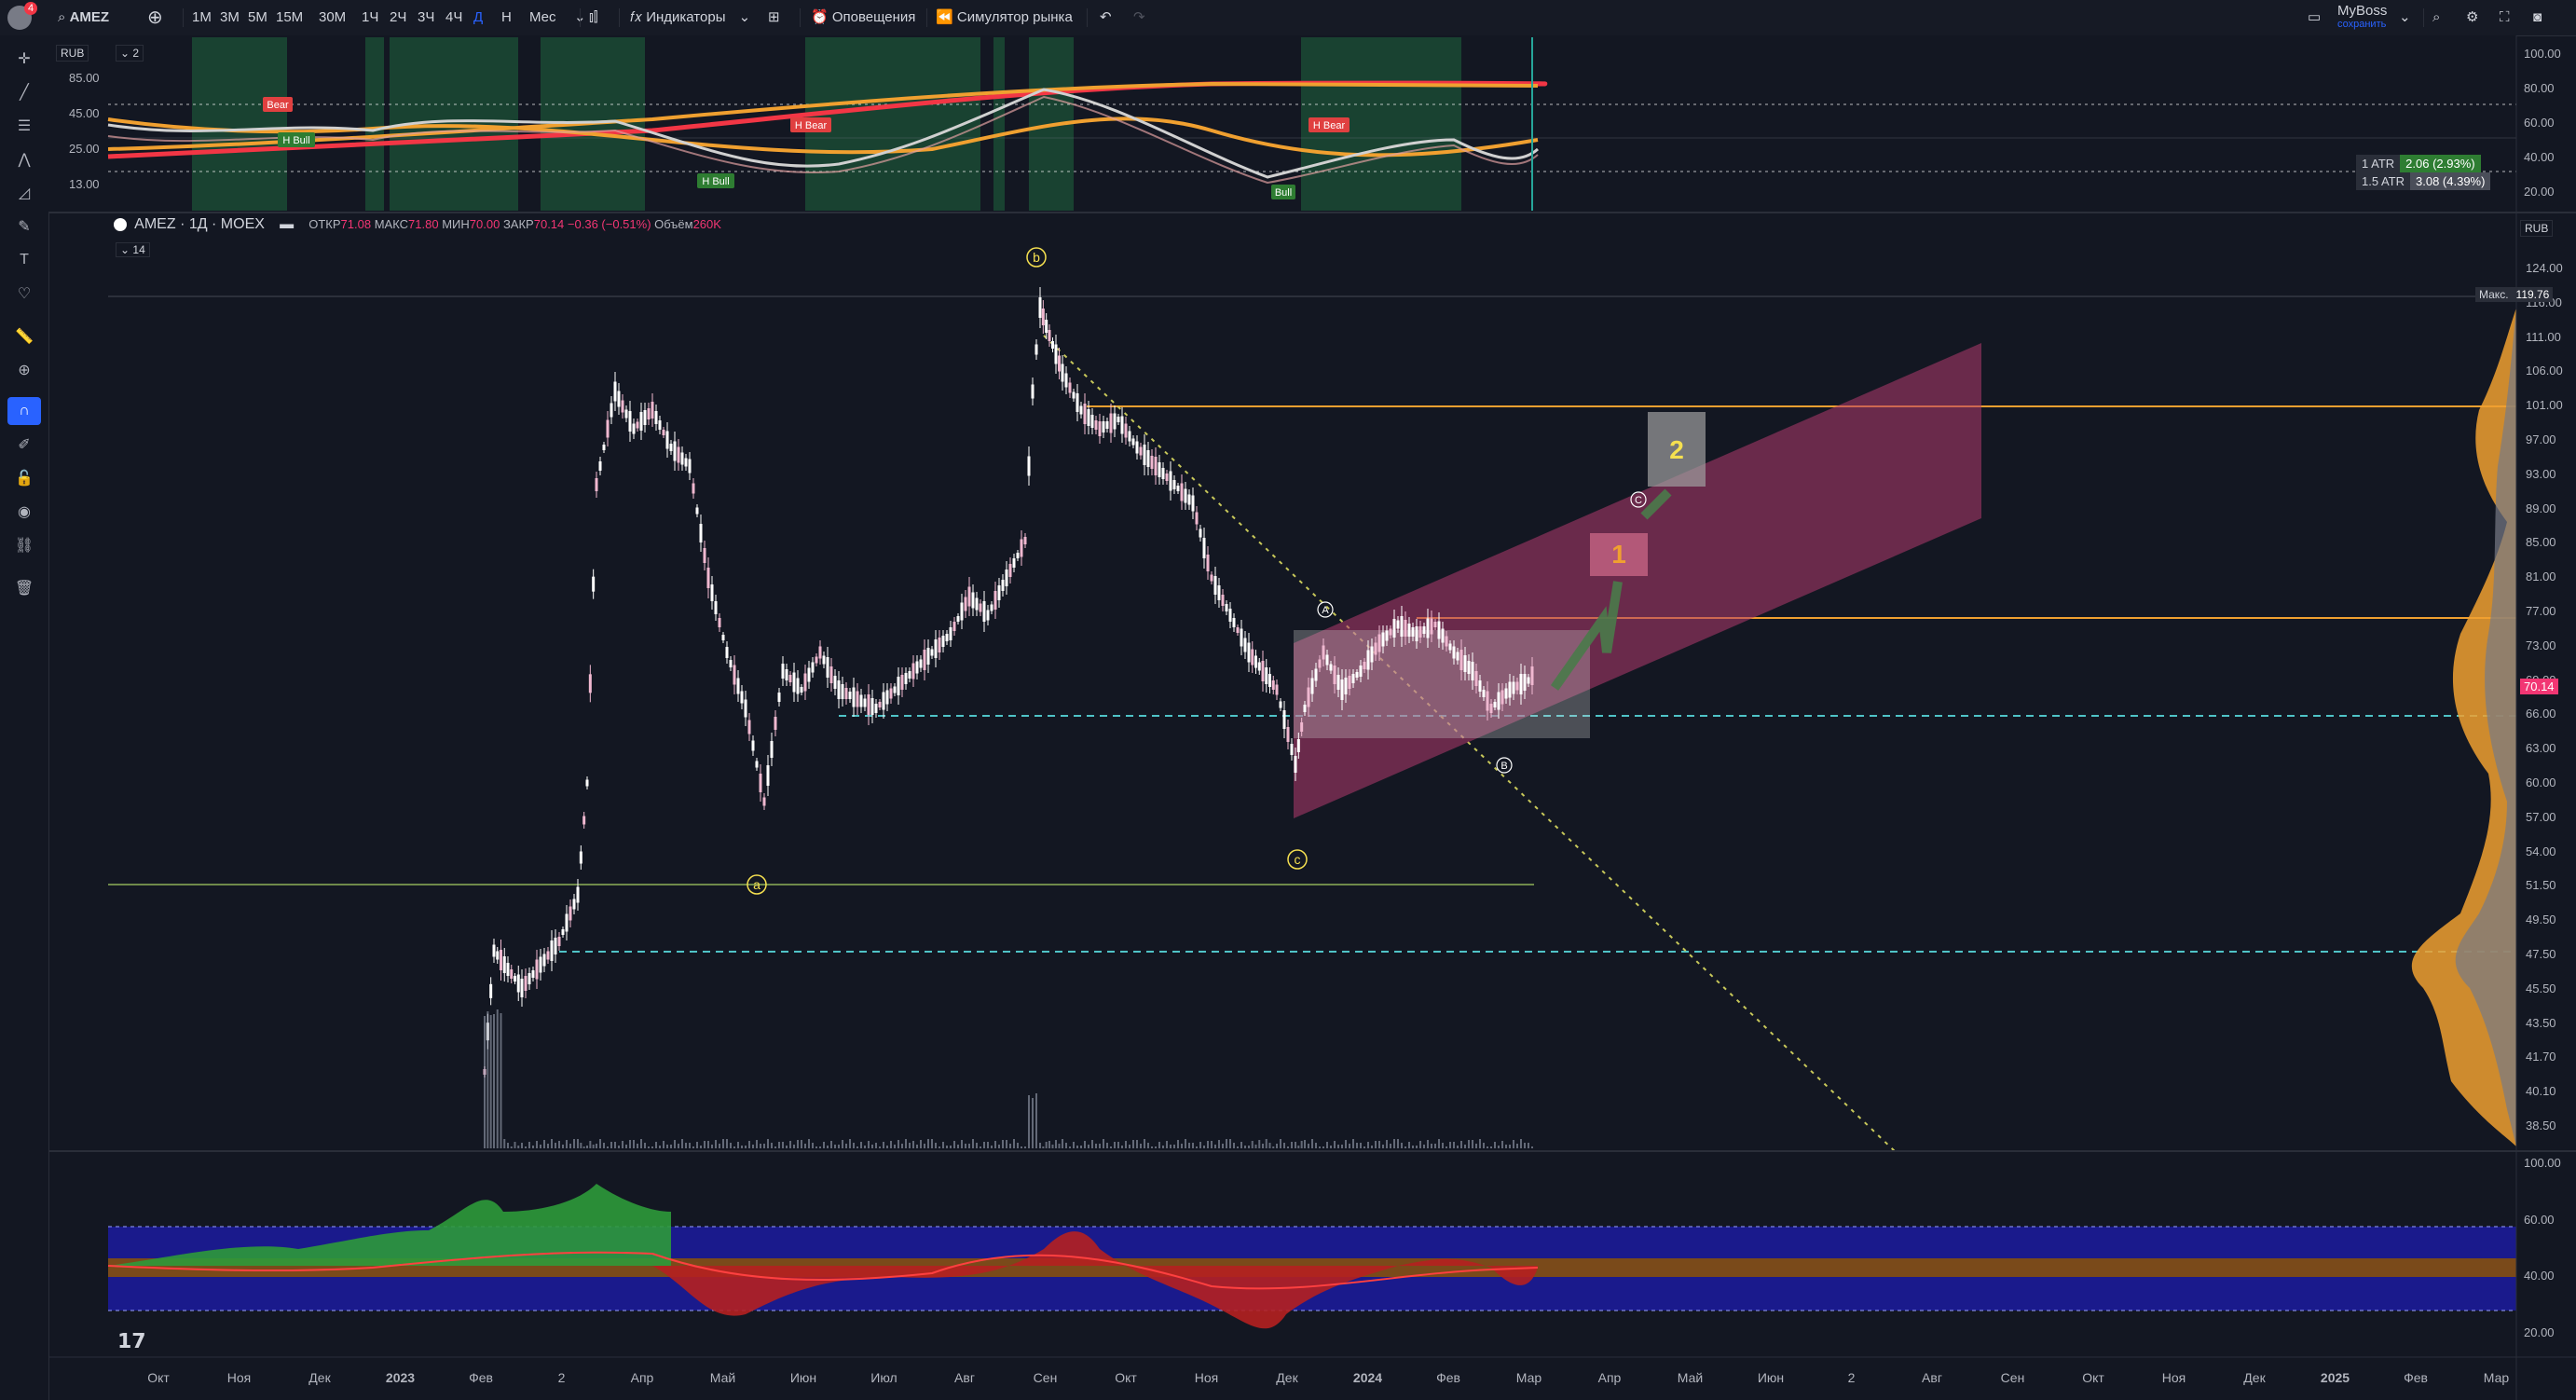 This screenshot has width=2576, height=1400. Describe the element at coordinates (1771, 1378) in the screenshot. I see `time-label: Июн` at that location.